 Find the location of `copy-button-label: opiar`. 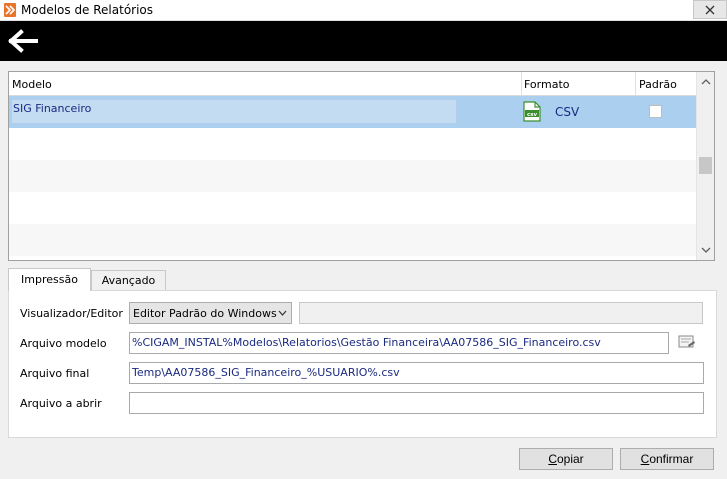

copy-button-label: opiar is located at coordinates (570, 459).